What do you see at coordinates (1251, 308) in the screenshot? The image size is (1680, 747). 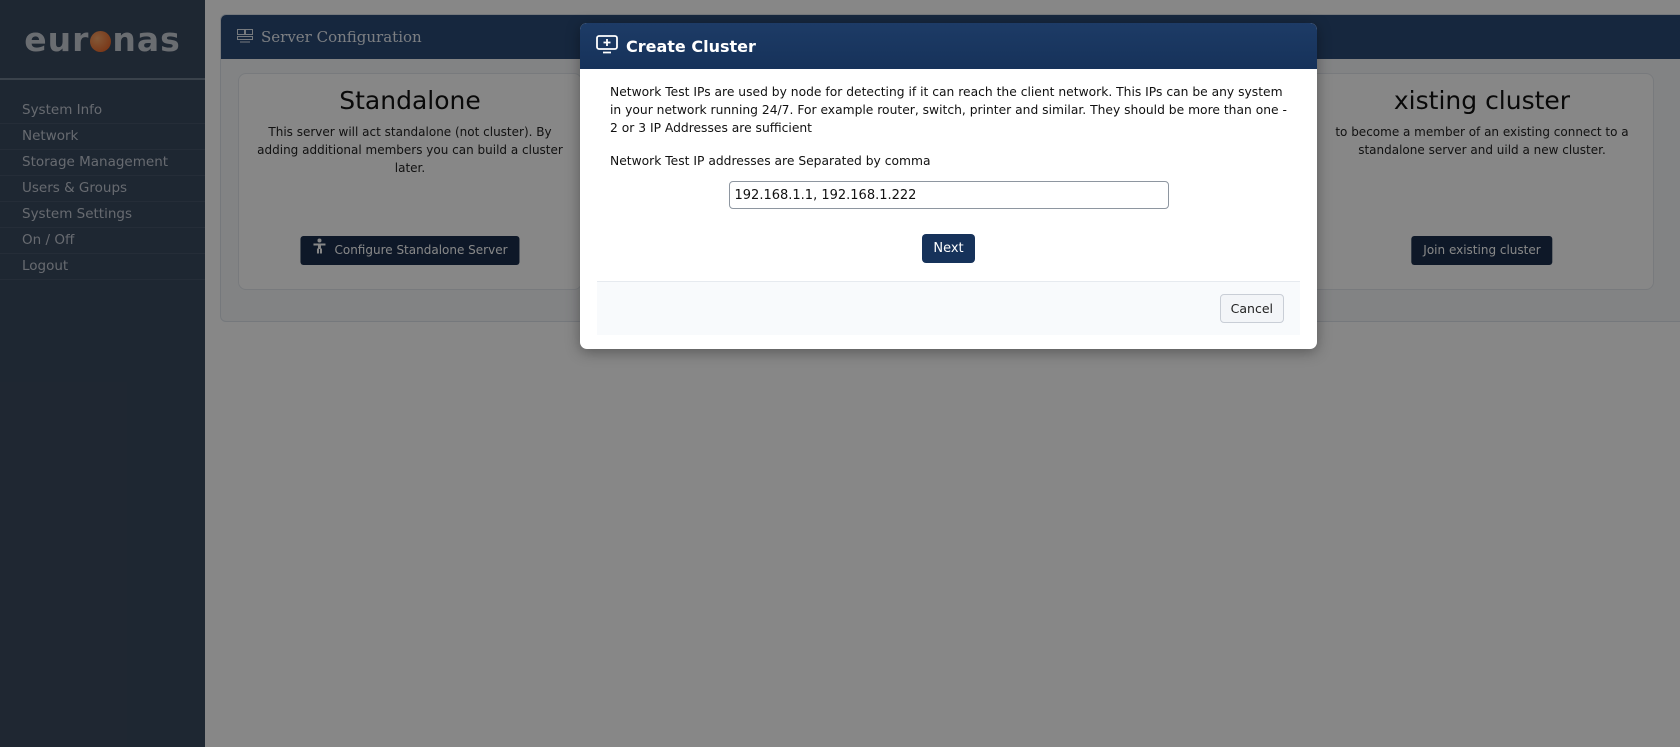 I see `cancel-button: Cancel` at bounding box center [1251, 308].